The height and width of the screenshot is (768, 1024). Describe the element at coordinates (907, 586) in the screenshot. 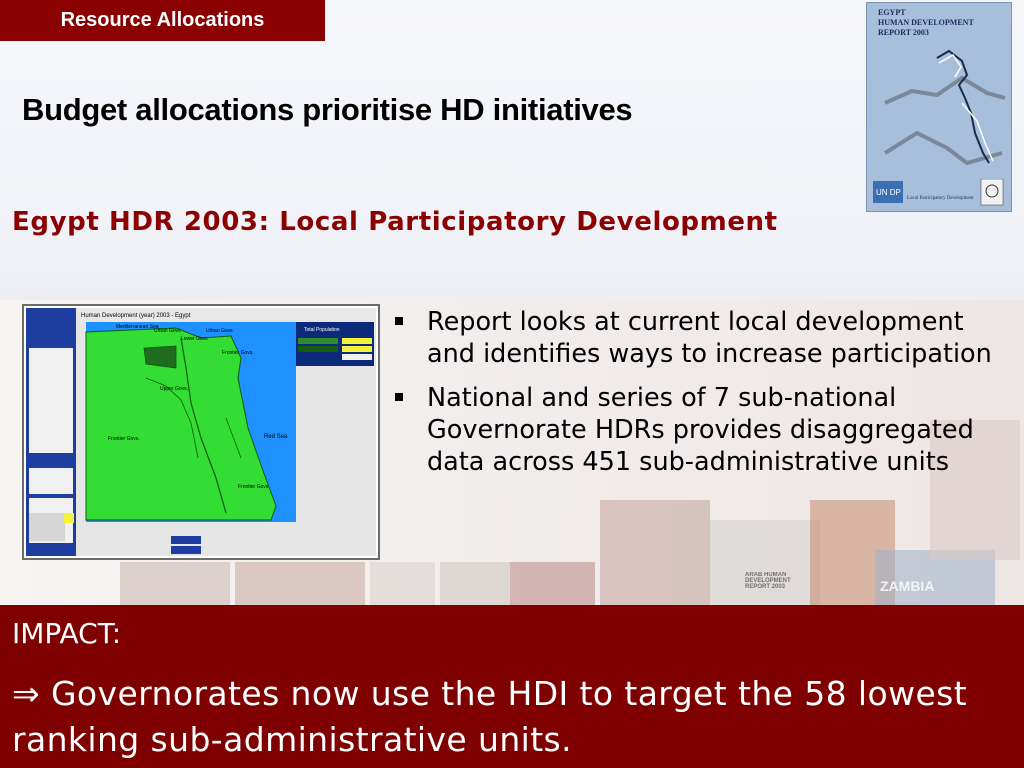

I see `collage-label-zambia: ZAMBIA` at that location.